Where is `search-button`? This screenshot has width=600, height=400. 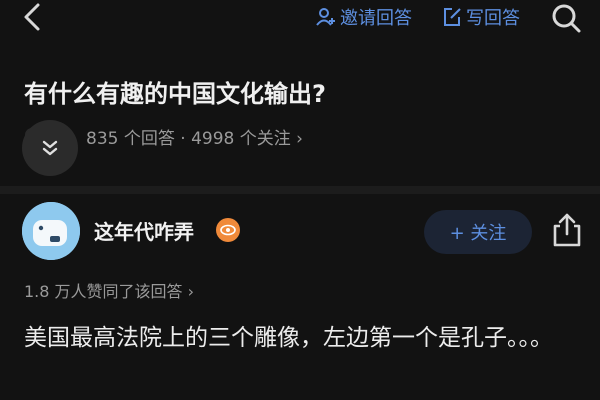 search-button is located at coordinates (566, 18).